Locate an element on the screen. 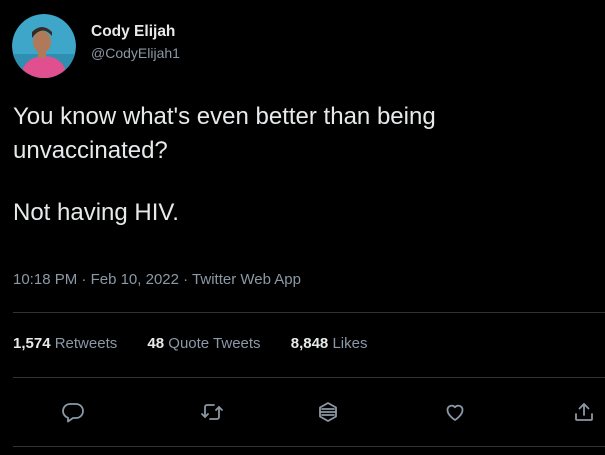  reply-button is located at coordinates (73, 412).